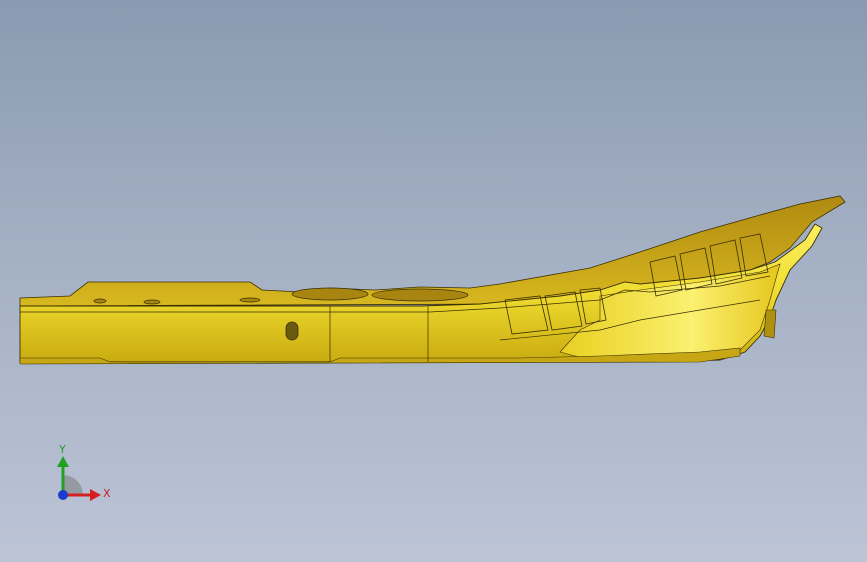 The height and width of the screenshot is (562, 867). Describe the element at coordinates (292, 331) in the screenshot. I see `slot-hole` at that location.